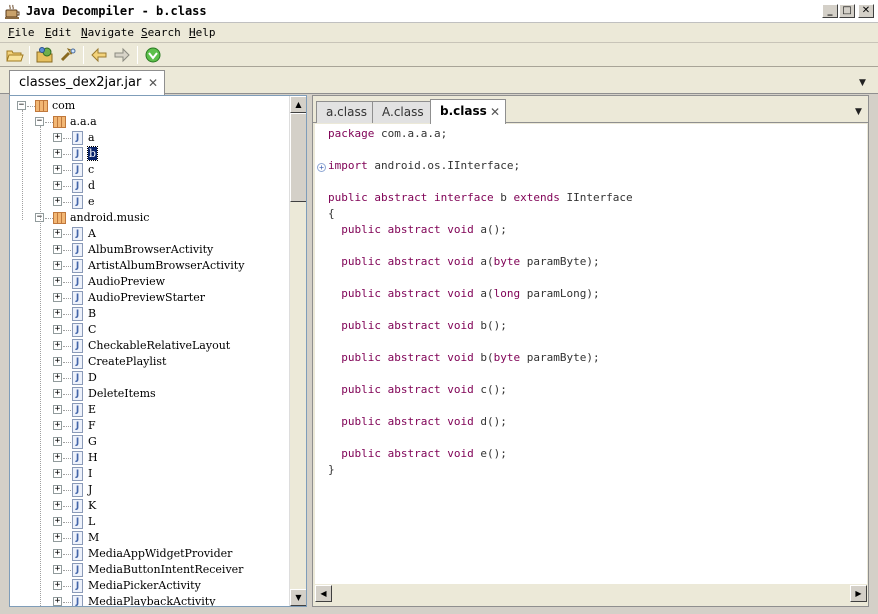 Image resolution: width=878 pixels, height=614 pixels. I want to click on tree-class-node: + J E, so click(150, 410).